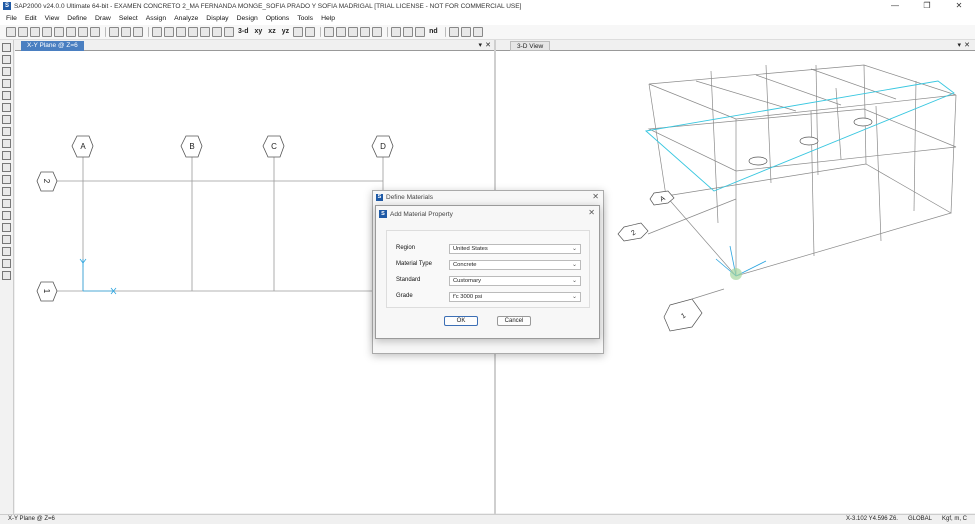 This screenshot has width=975, height=524. What do you see at coordinates (465, 32) in the screenshot?
I see `display-options-icon` at bounding box center [465, 32].